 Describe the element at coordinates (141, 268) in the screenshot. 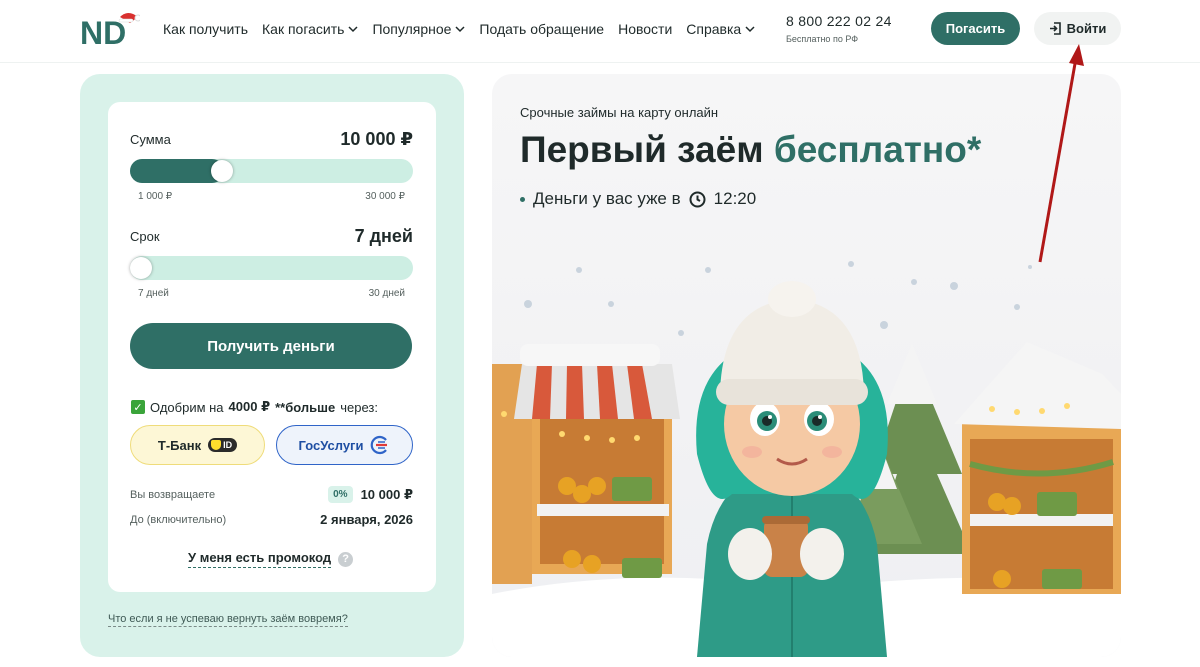

I see `term-slider-handle` at that location.